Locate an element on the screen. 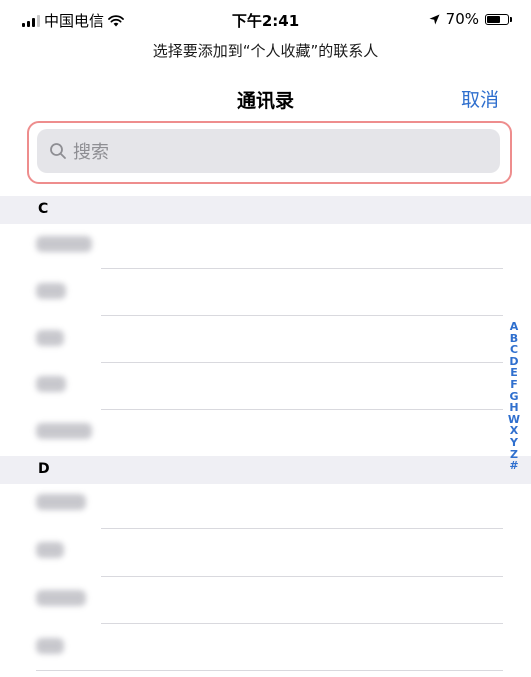 The width and height of the screenshot is (531, 677). cancel-button: 取消 is located at coordinates (480, 98).